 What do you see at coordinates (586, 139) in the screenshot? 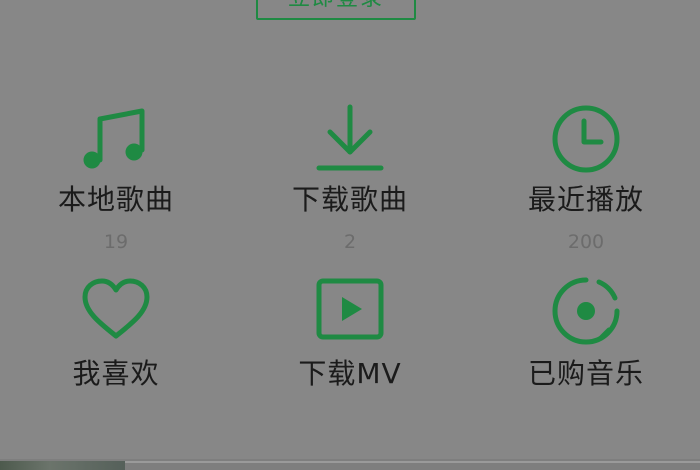
I see `clock-icon` at bounding box center [586, 139].